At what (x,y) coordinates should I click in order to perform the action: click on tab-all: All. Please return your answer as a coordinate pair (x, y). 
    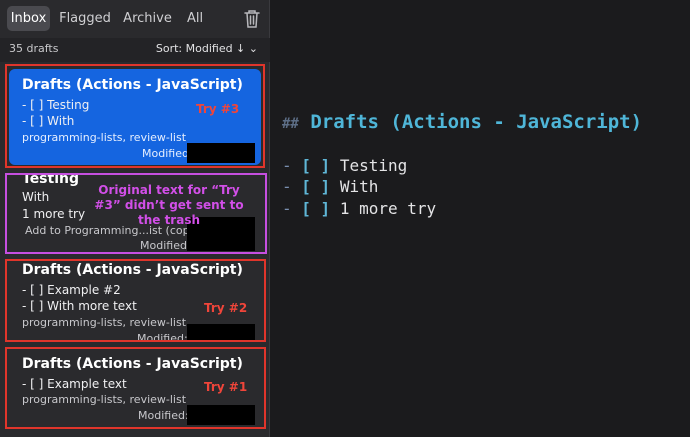
    Looking at the image, I should click on (195, 18).